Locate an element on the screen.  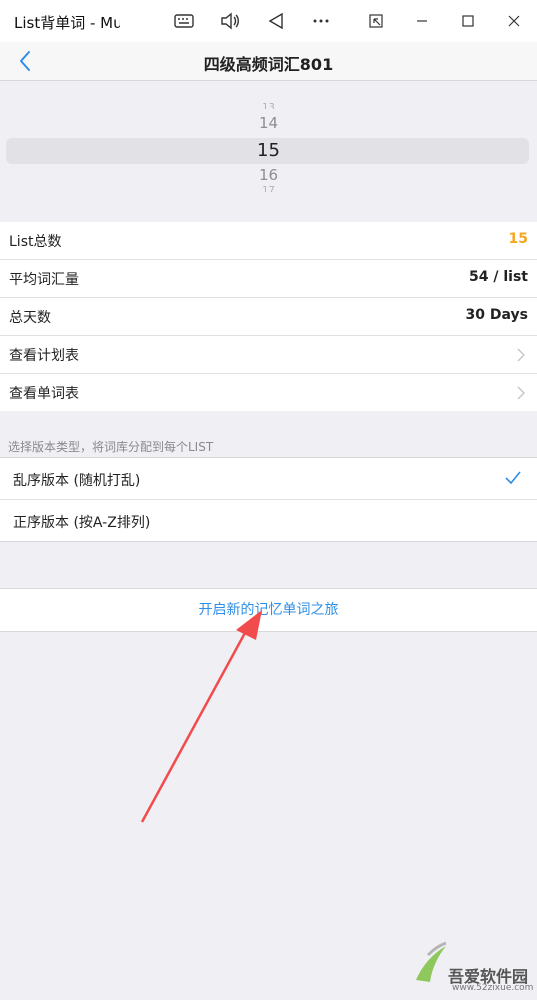
minimize-icon is located at coordinates (422, 21).